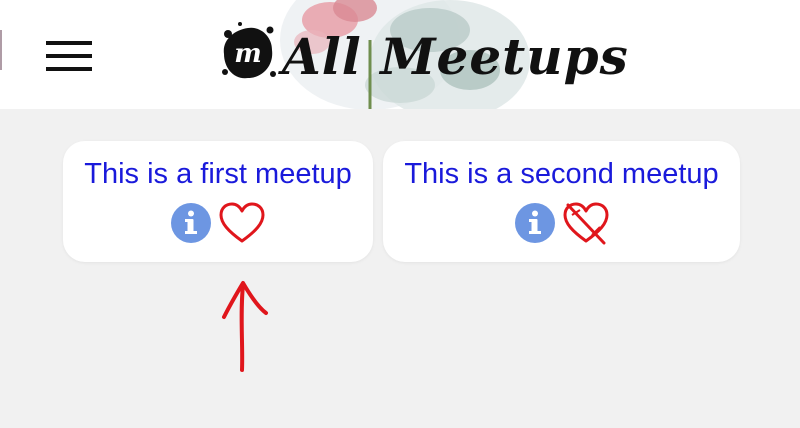 The height and width of the screenshot is (428, 800). I want to click on hamburger-menu-button, so click(69, 56).